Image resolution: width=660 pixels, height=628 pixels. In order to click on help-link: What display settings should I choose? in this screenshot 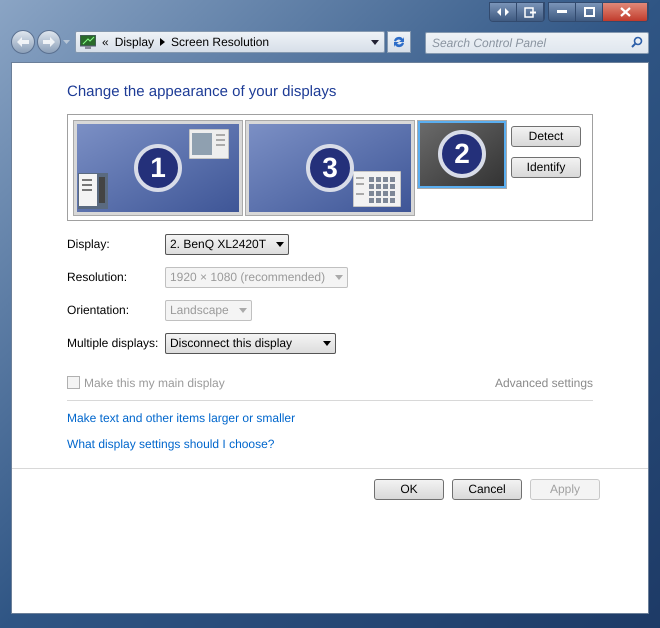, I will do `click(170, 443)`.